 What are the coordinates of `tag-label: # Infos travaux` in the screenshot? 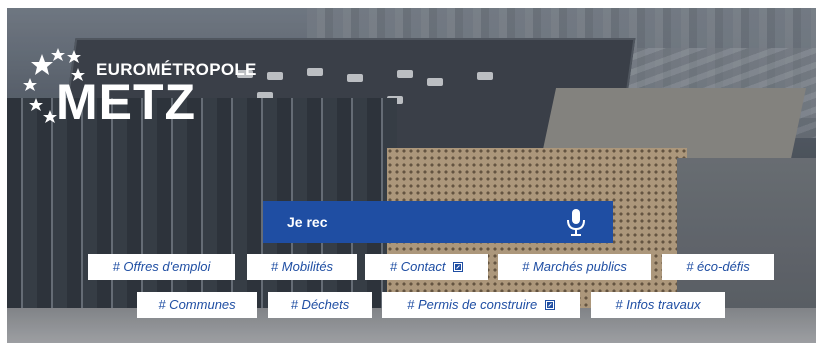 It's located at (658, 304).